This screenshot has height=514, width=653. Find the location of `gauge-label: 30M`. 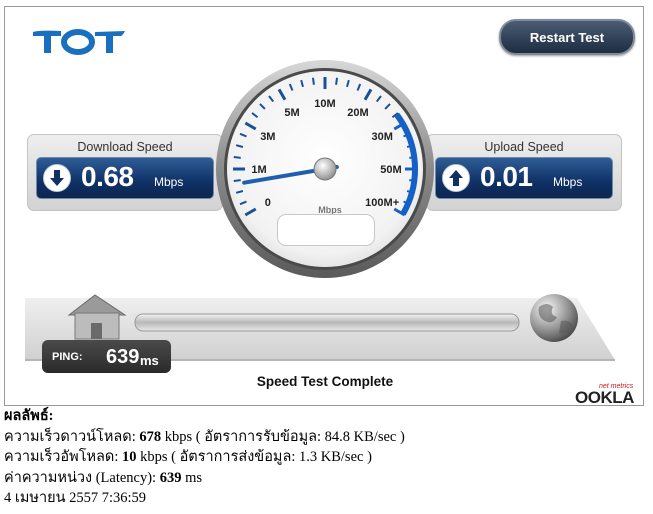

gauge-label: 30M is located at coordinates (381, 137).